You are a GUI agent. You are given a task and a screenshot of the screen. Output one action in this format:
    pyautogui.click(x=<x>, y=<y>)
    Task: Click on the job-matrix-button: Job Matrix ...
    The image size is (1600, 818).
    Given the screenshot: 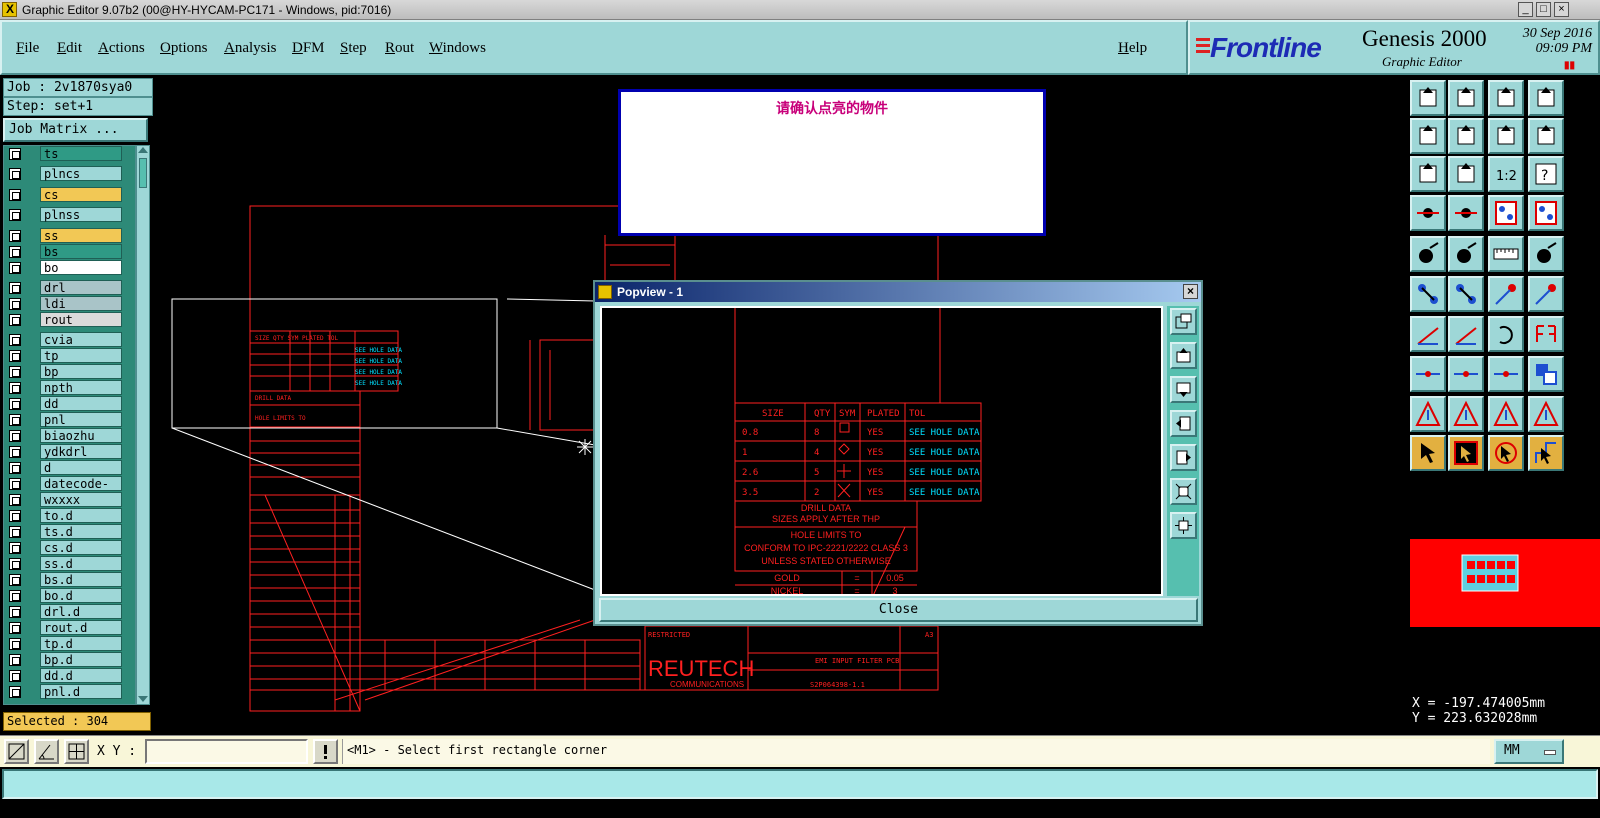 What is the action you would take?
    pyautogui.click(x=75, y=130)
    